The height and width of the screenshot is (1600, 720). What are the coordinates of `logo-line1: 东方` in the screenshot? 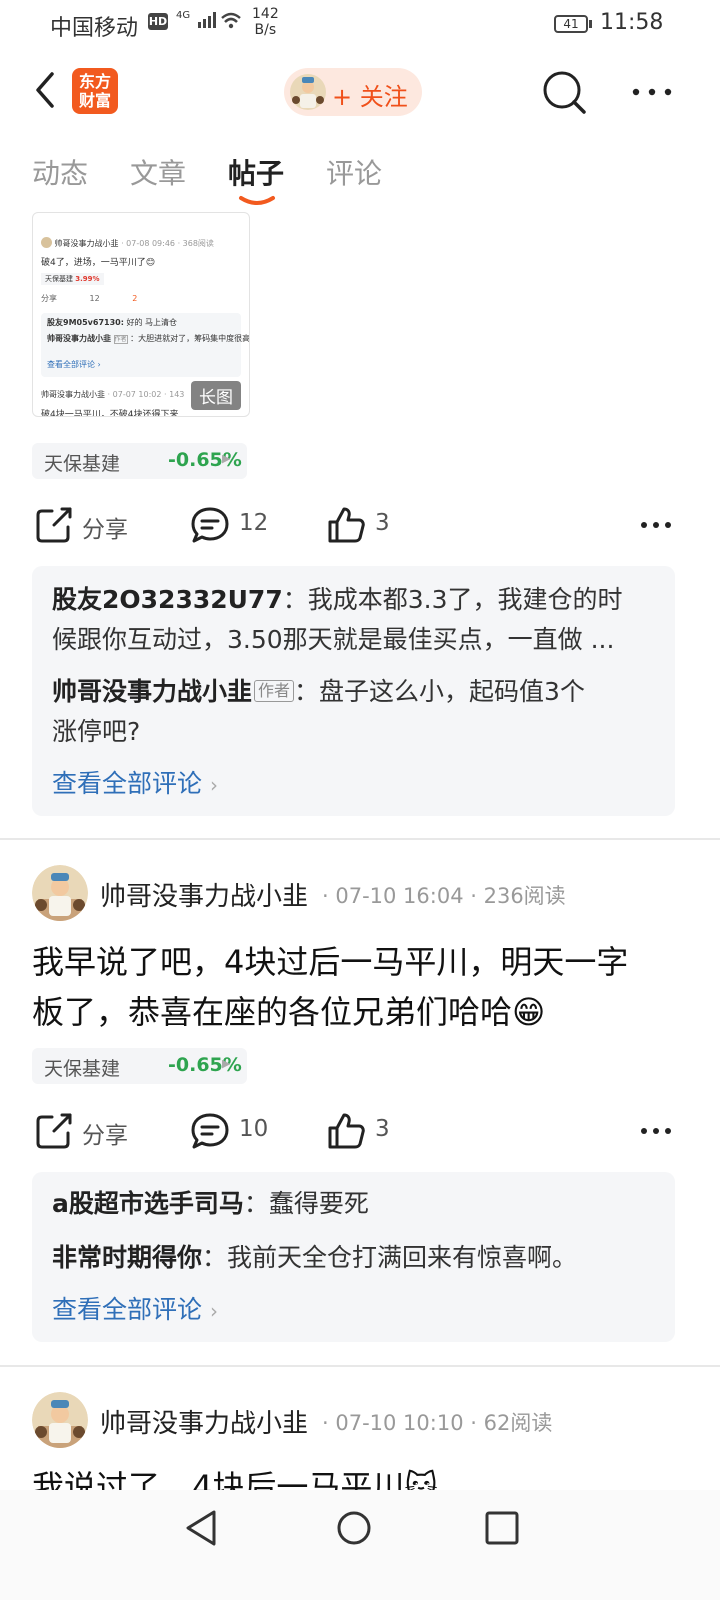 It's located at (94, 81).